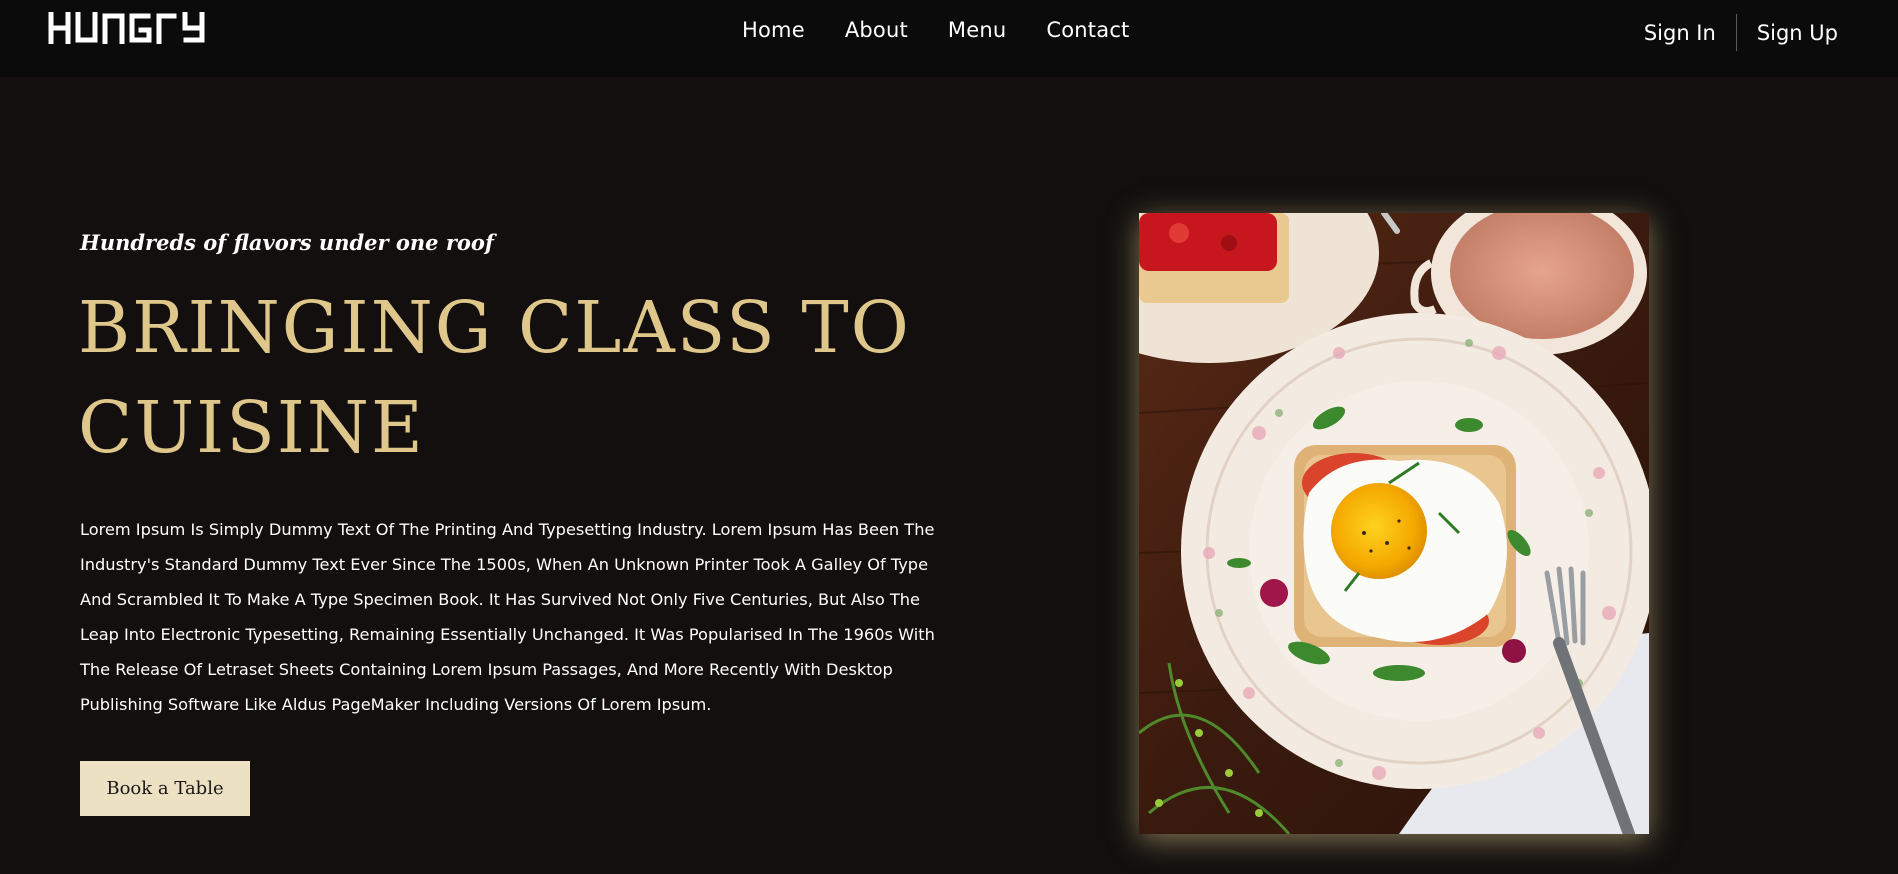 Image resolution: width=1898 pixels, height=874 pixels. Describe the element at coordinates (133, 28) in the screenshot. I see `hungry-logo` at that location.